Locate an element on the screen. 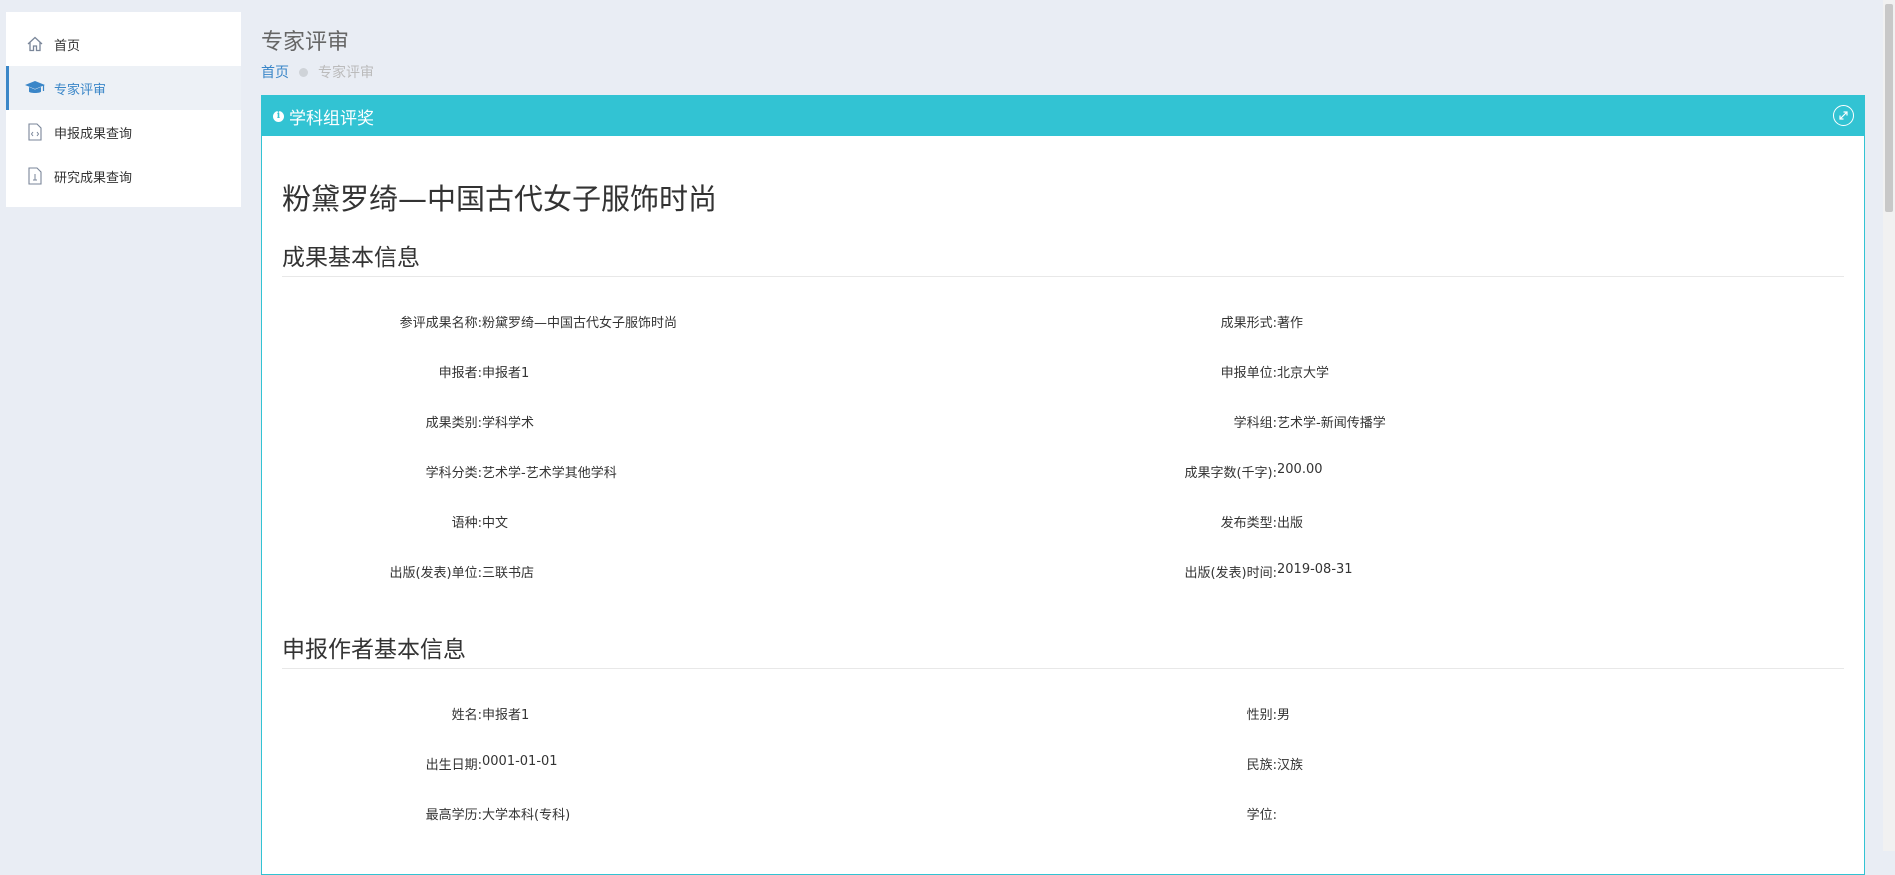 The image size is (1895, 875). field-label: 参评成果名称: is located at coordinates (440, 323).